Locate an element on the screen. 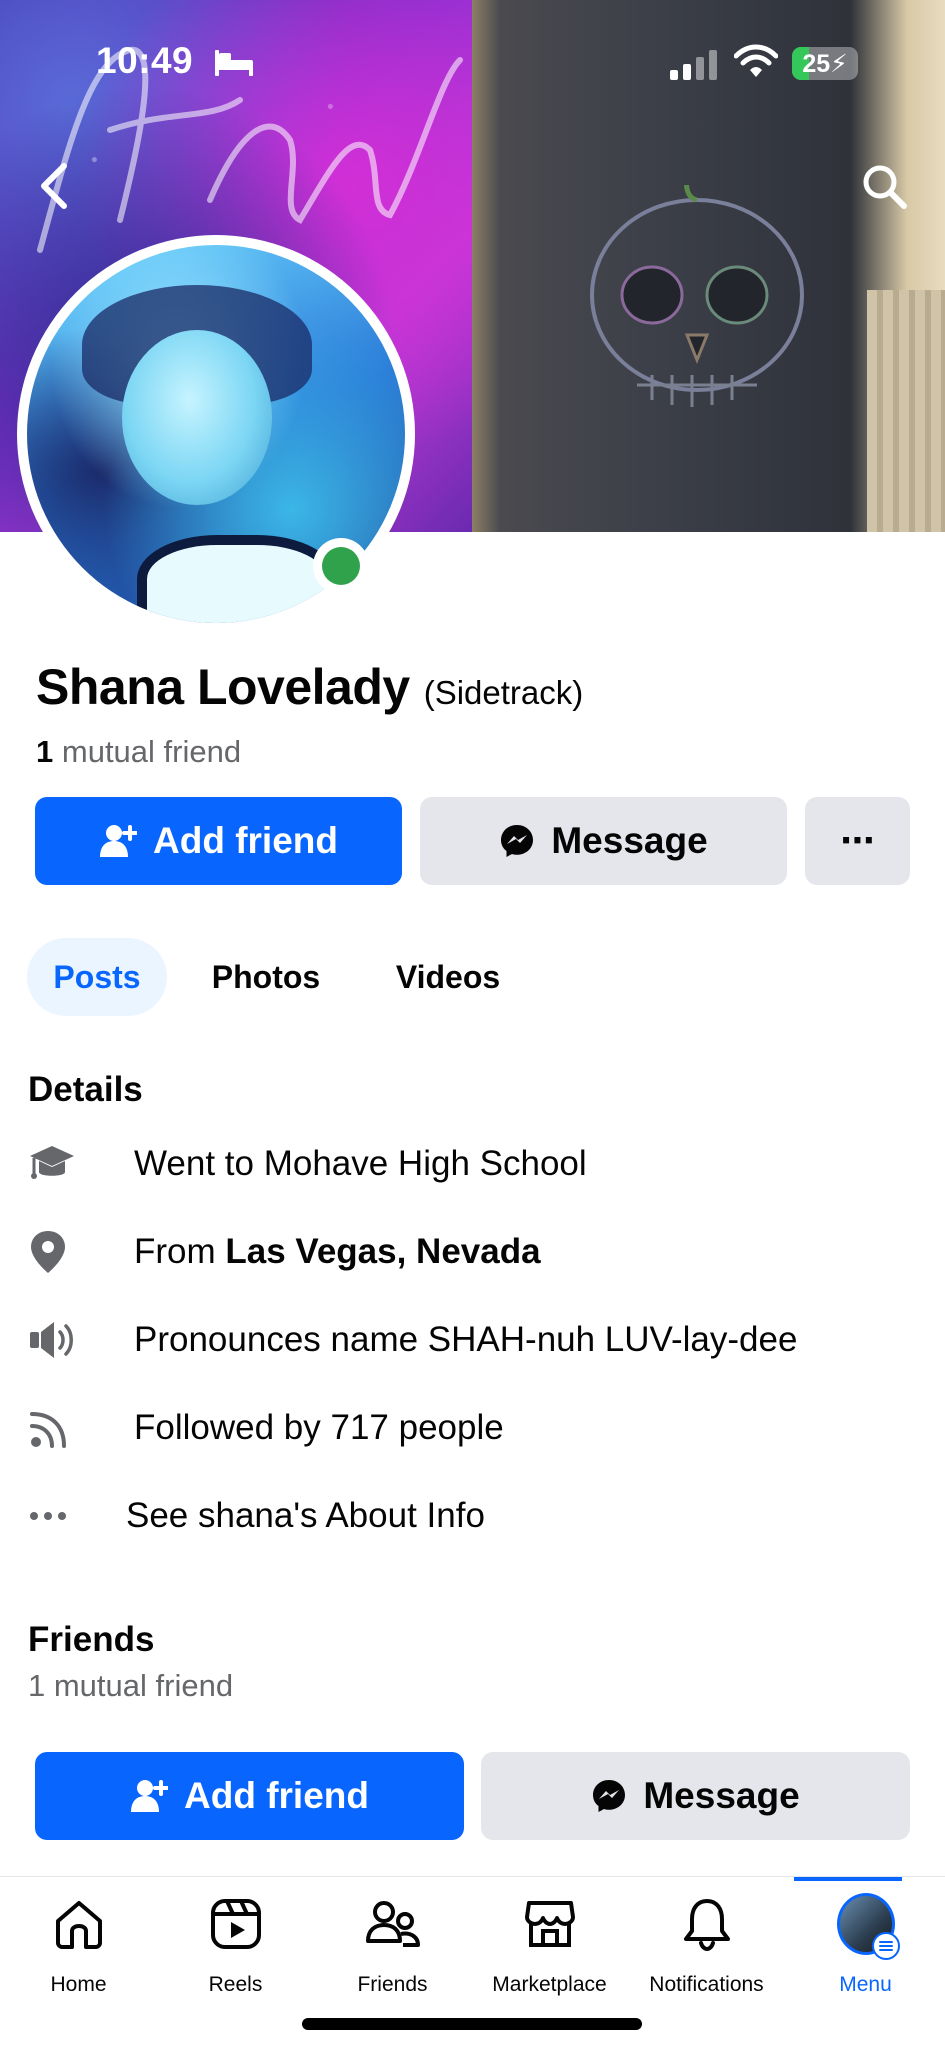 The image size is (945, 2048). status-time: 10:49 is located at coordinates (145, 60).